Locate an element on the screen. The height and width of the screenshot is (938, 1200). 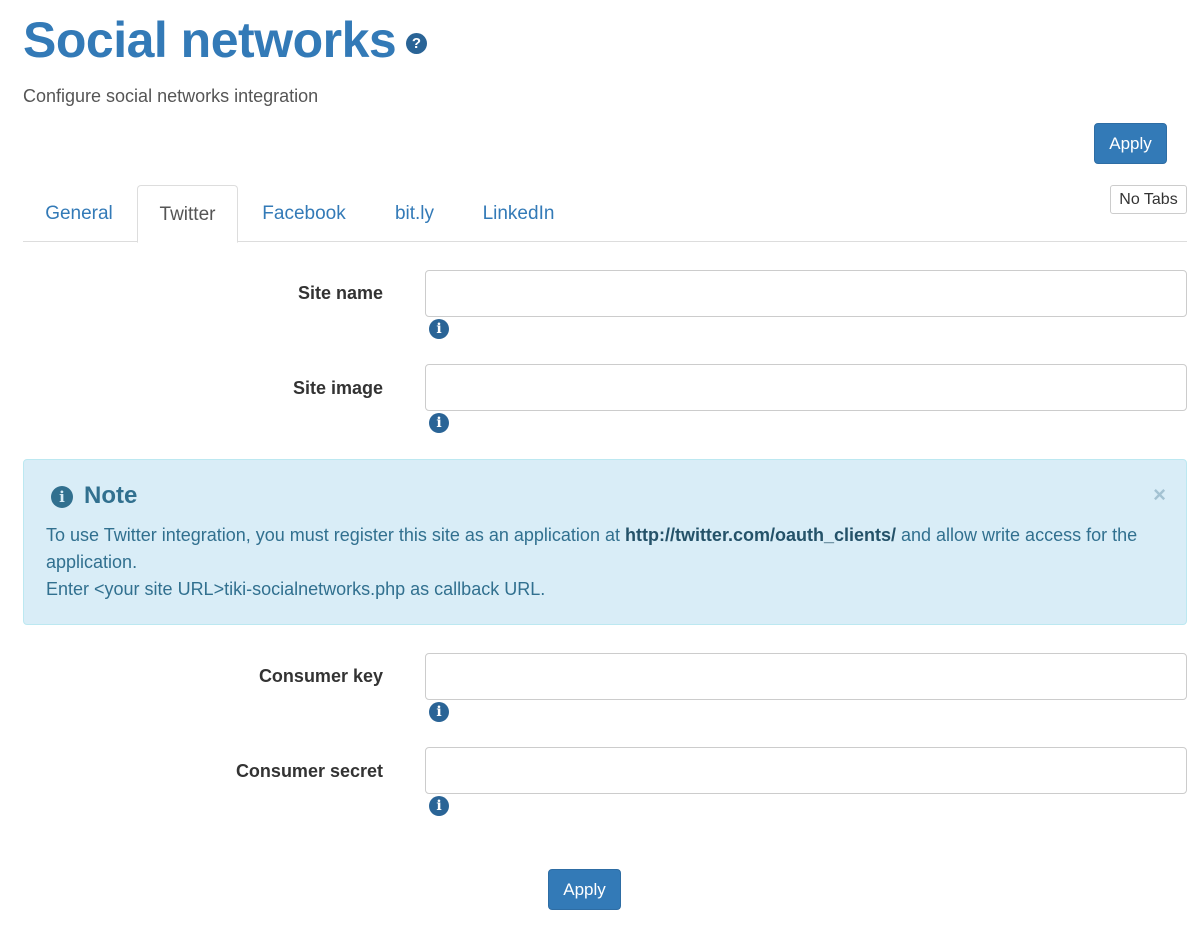
info-circle-icon: i is located at coordinates (62, 497).